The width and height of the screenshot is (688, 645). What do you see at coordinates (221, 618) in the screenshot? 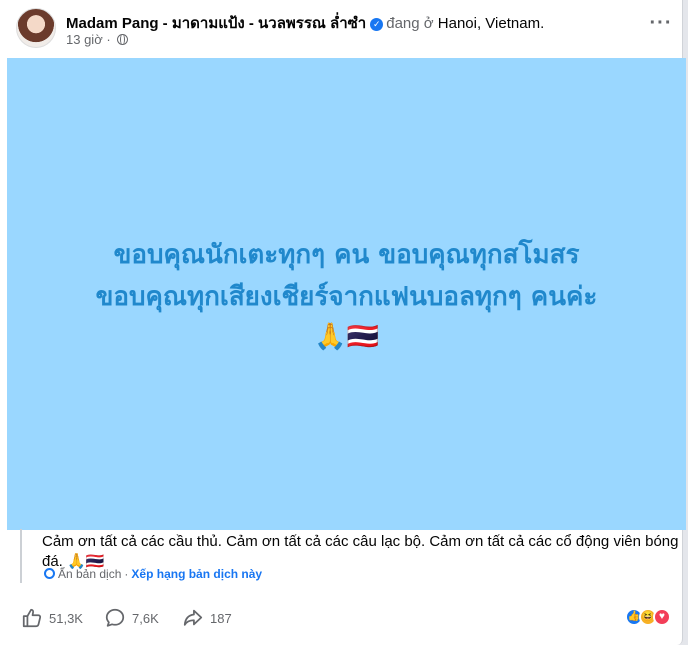
I see `share-count: 187` at bounding box center [221, 618].